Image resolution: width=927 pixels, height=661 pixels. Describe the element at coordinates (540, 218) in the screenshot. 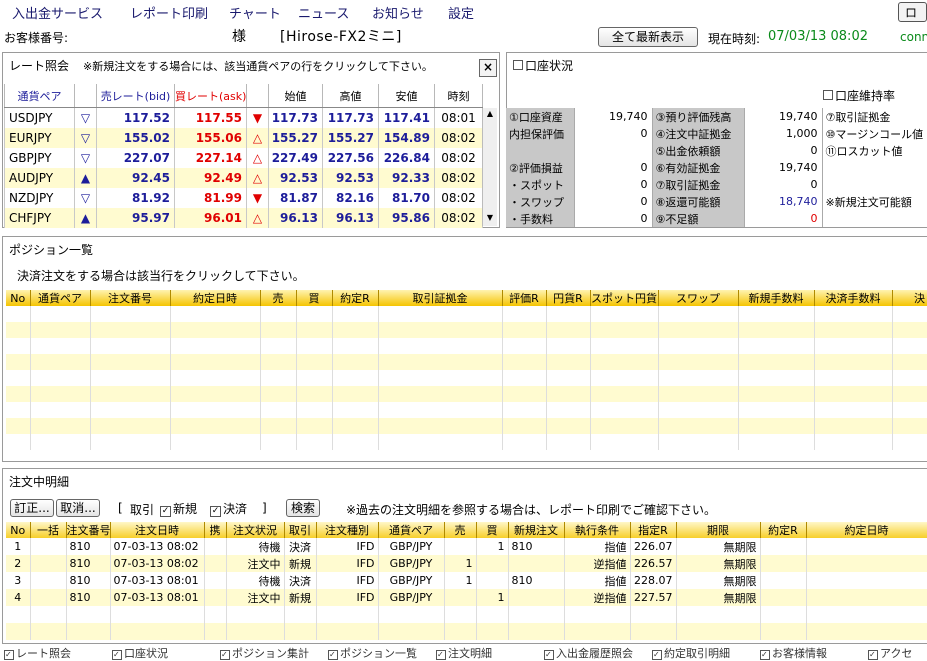

I see `account-label: ・手数料` at that location.